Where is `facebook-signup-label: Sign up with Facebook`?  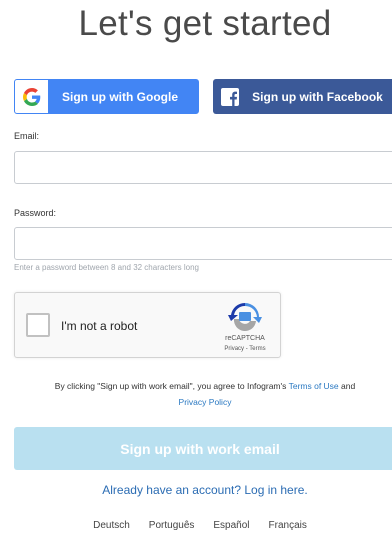 facebook-signup-label: Sign up with Facebook is located at coordinates (317, 96).